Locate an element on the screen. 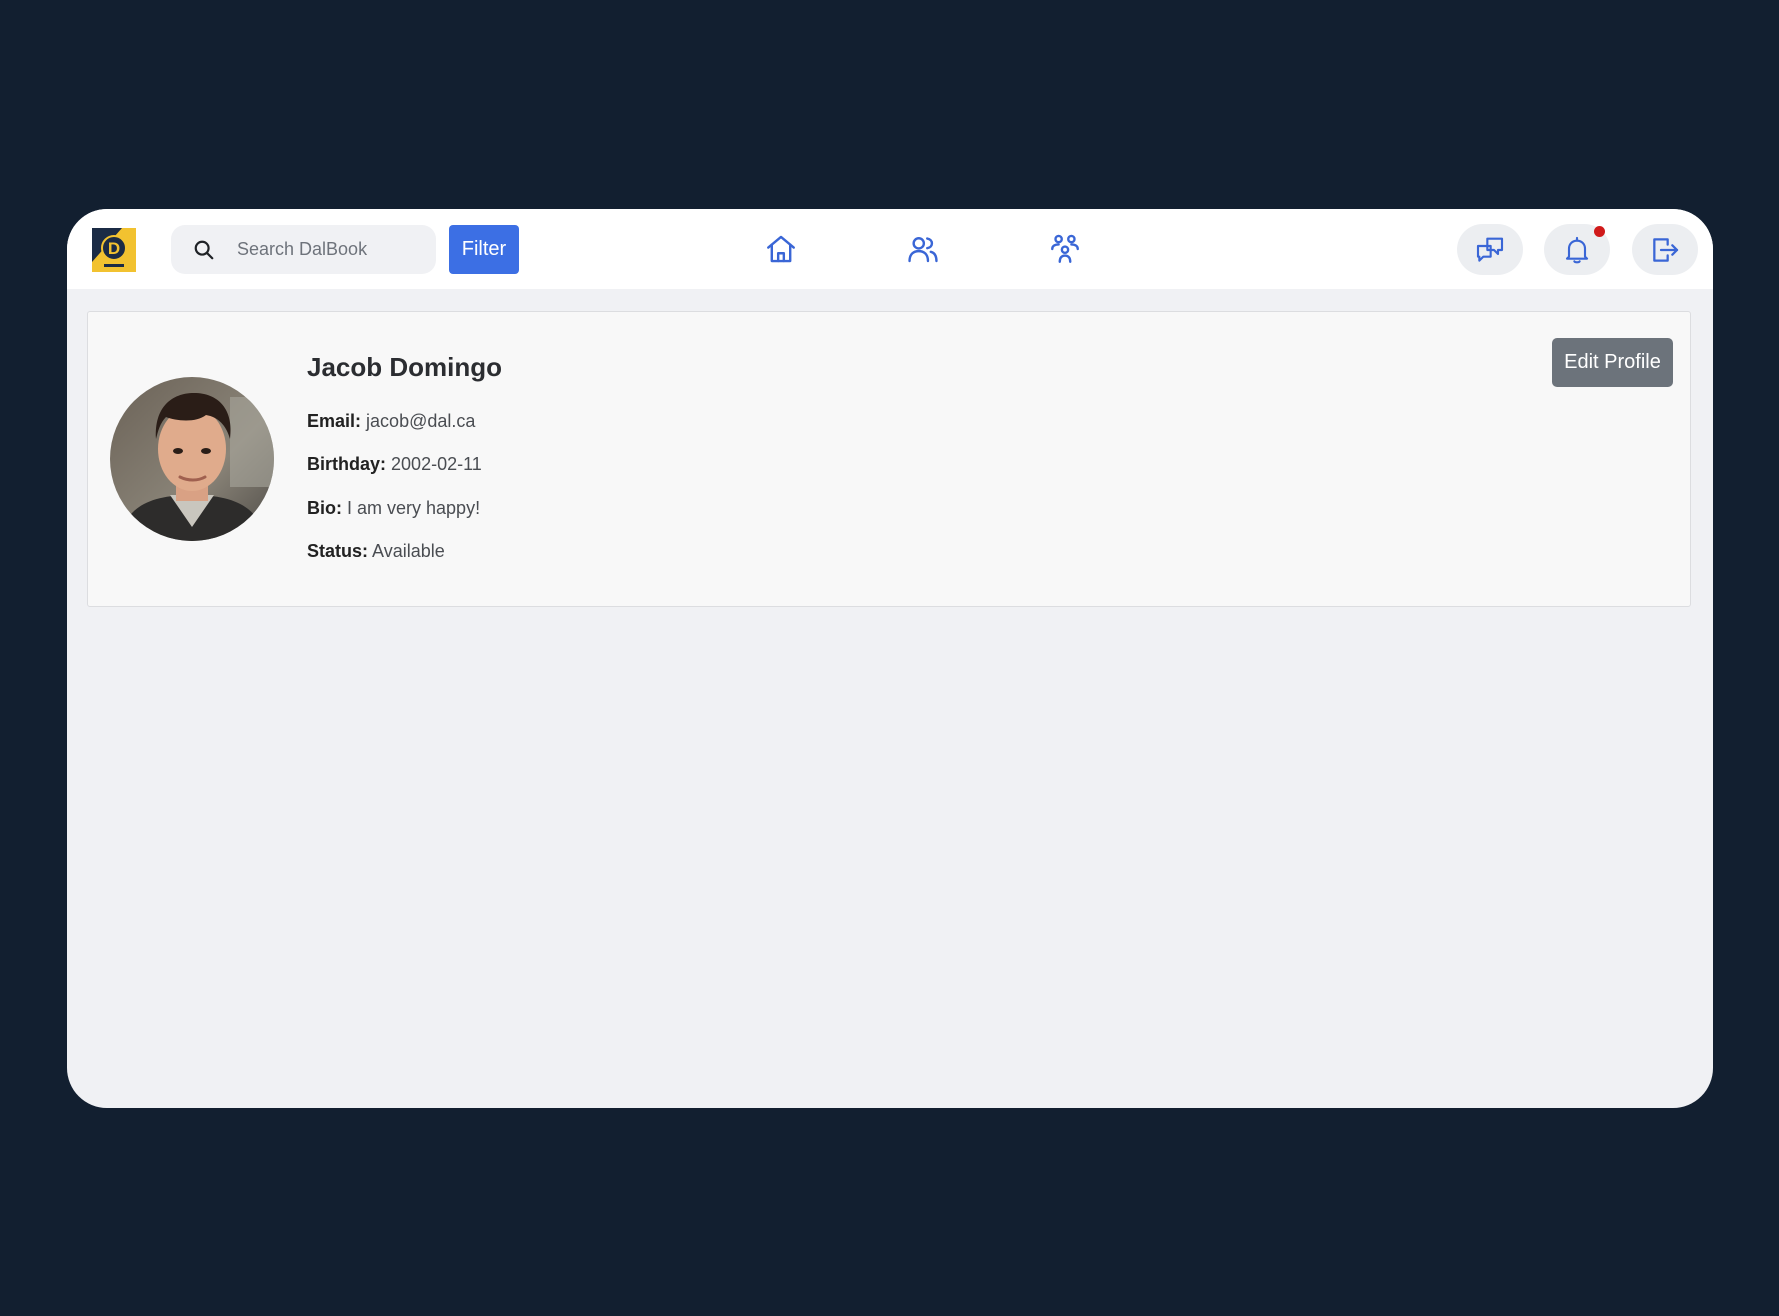  status-value: Available is located at coordinates (408, 551).